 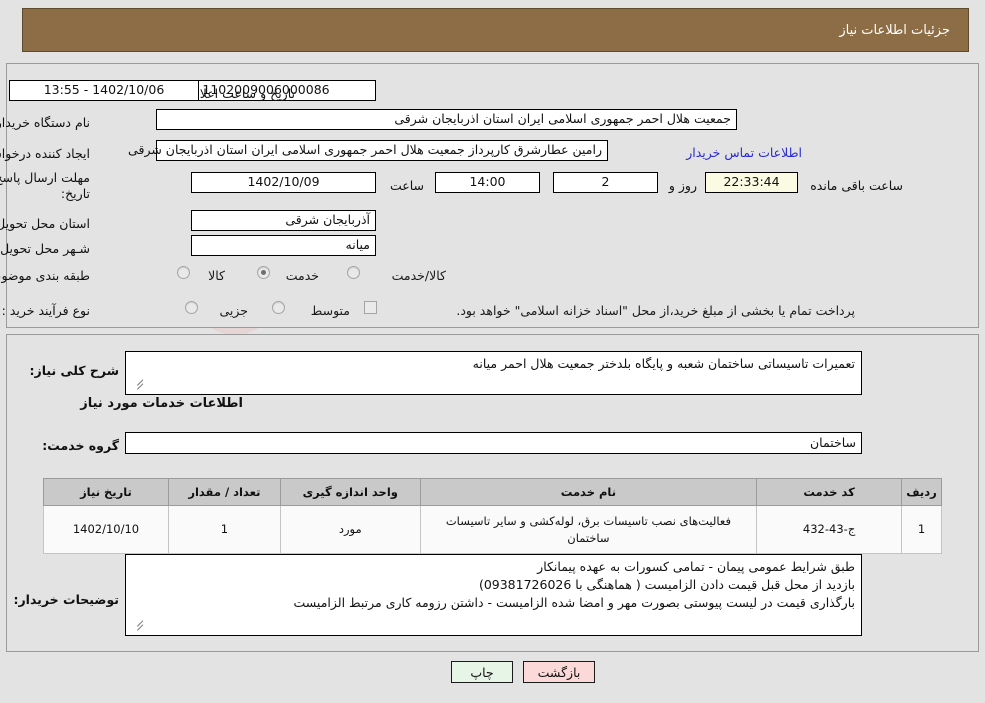 I want to click on table-header-service-code: کد خدمت, so click(x=829, y=492).